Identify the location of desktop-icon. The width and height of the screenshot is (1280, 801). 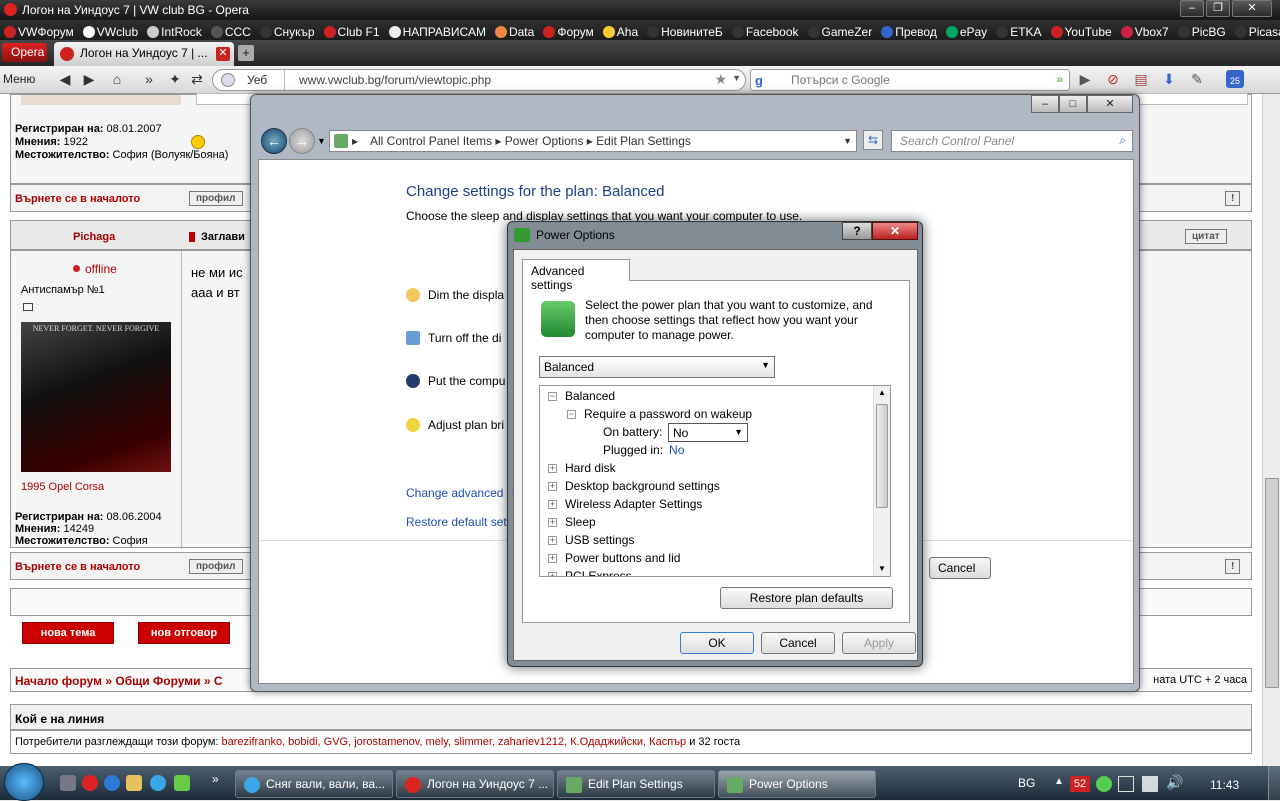
(68, 783).